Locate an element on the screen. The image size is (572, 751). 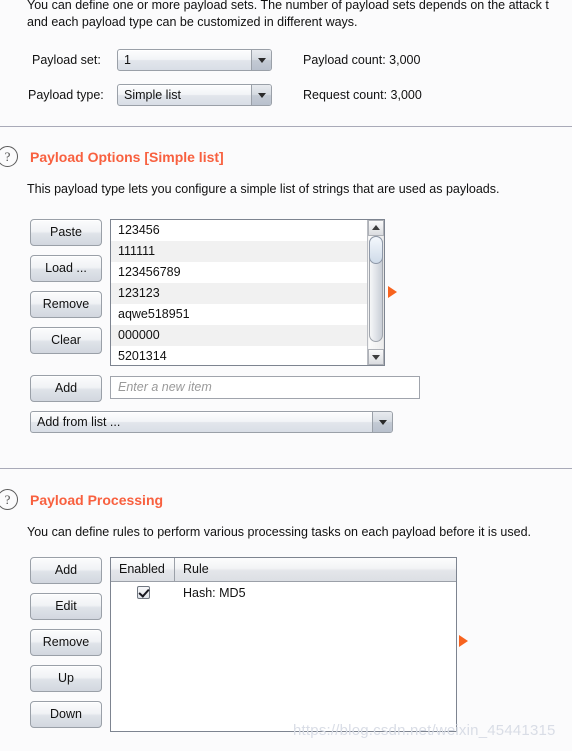
rule-add-button: Add is located at coordinates (66, 570).